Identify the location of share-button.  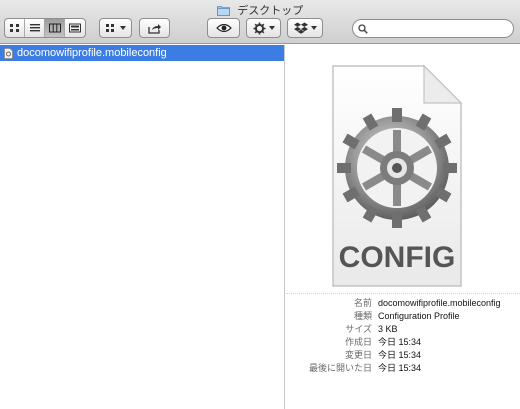
(154, 28).